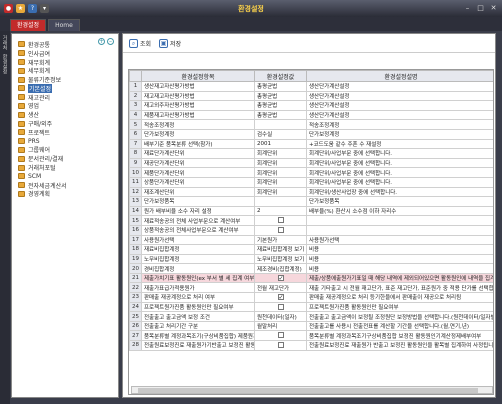 This screenshot has width=502, height=404. Describe the element at coordinates (311, 105) in the screenshot. I see `table-row: 3 재고외주자산평가방법 총평균법 생산단가계산설정` at that location.